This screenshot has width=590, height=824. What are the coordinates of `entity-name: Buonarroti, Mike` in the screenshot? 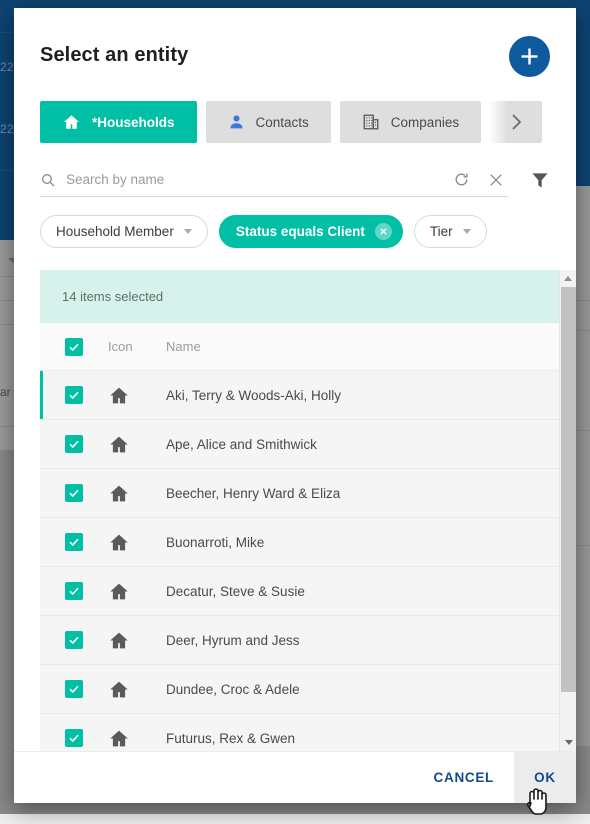 It's located at (215, 542).